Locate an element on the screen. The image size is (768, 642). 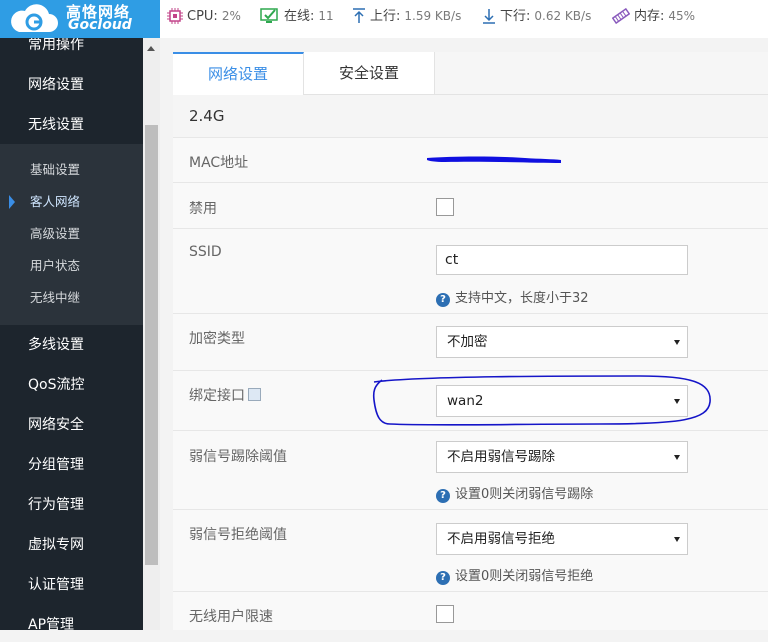
cloud-logo-icon is located at coordinates (35, 18).